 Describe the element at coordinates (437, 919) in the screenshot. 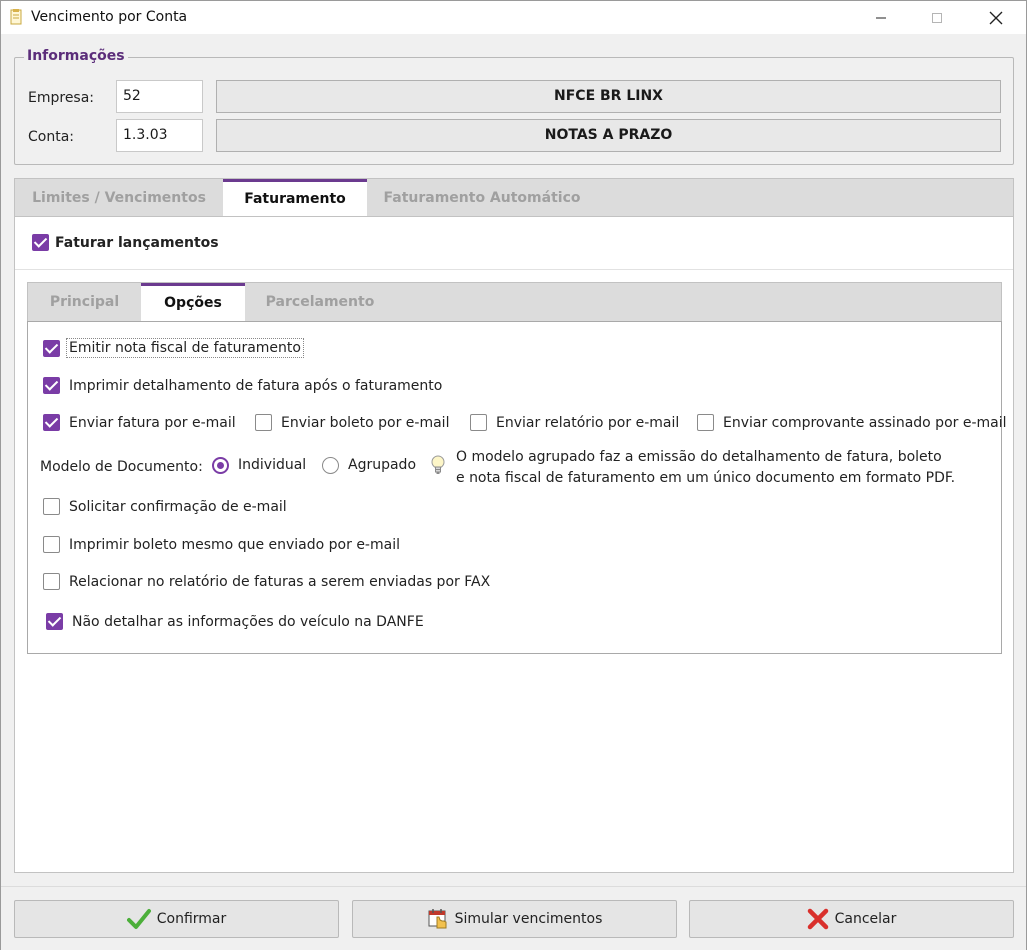

I see `calendar-hand-icon` at that location.